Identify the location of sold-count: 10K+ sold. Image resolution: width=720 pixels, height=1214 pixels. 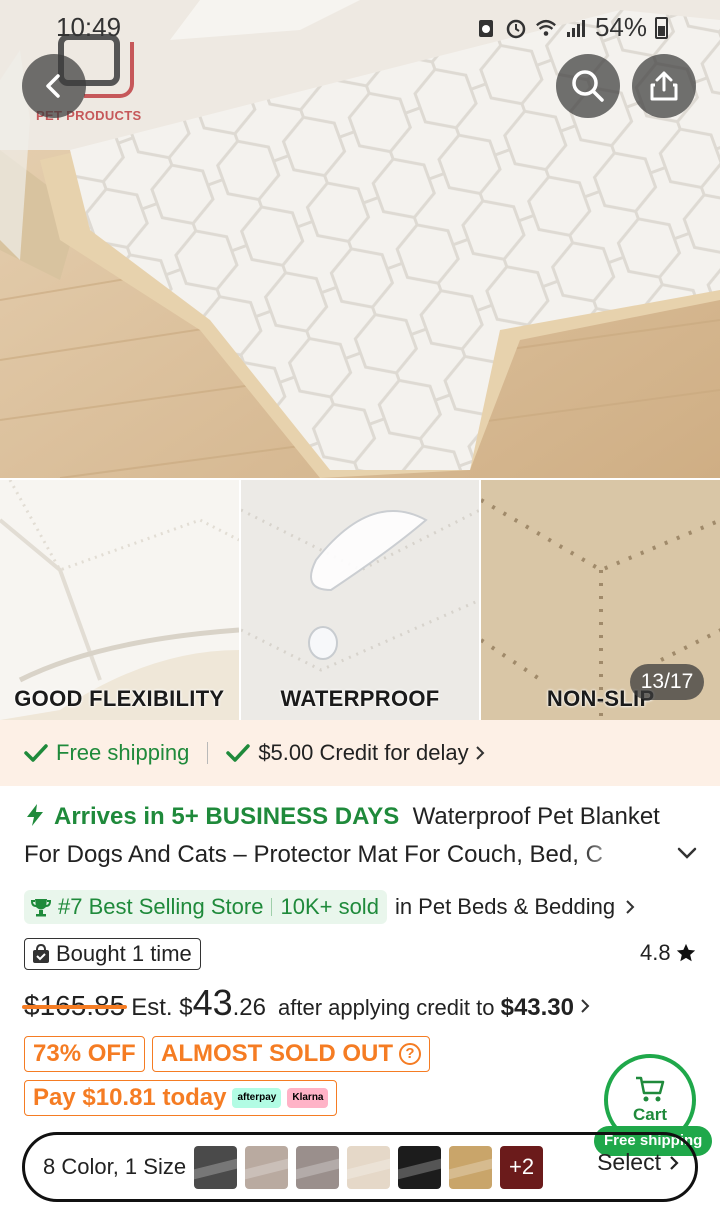
(329, 906).